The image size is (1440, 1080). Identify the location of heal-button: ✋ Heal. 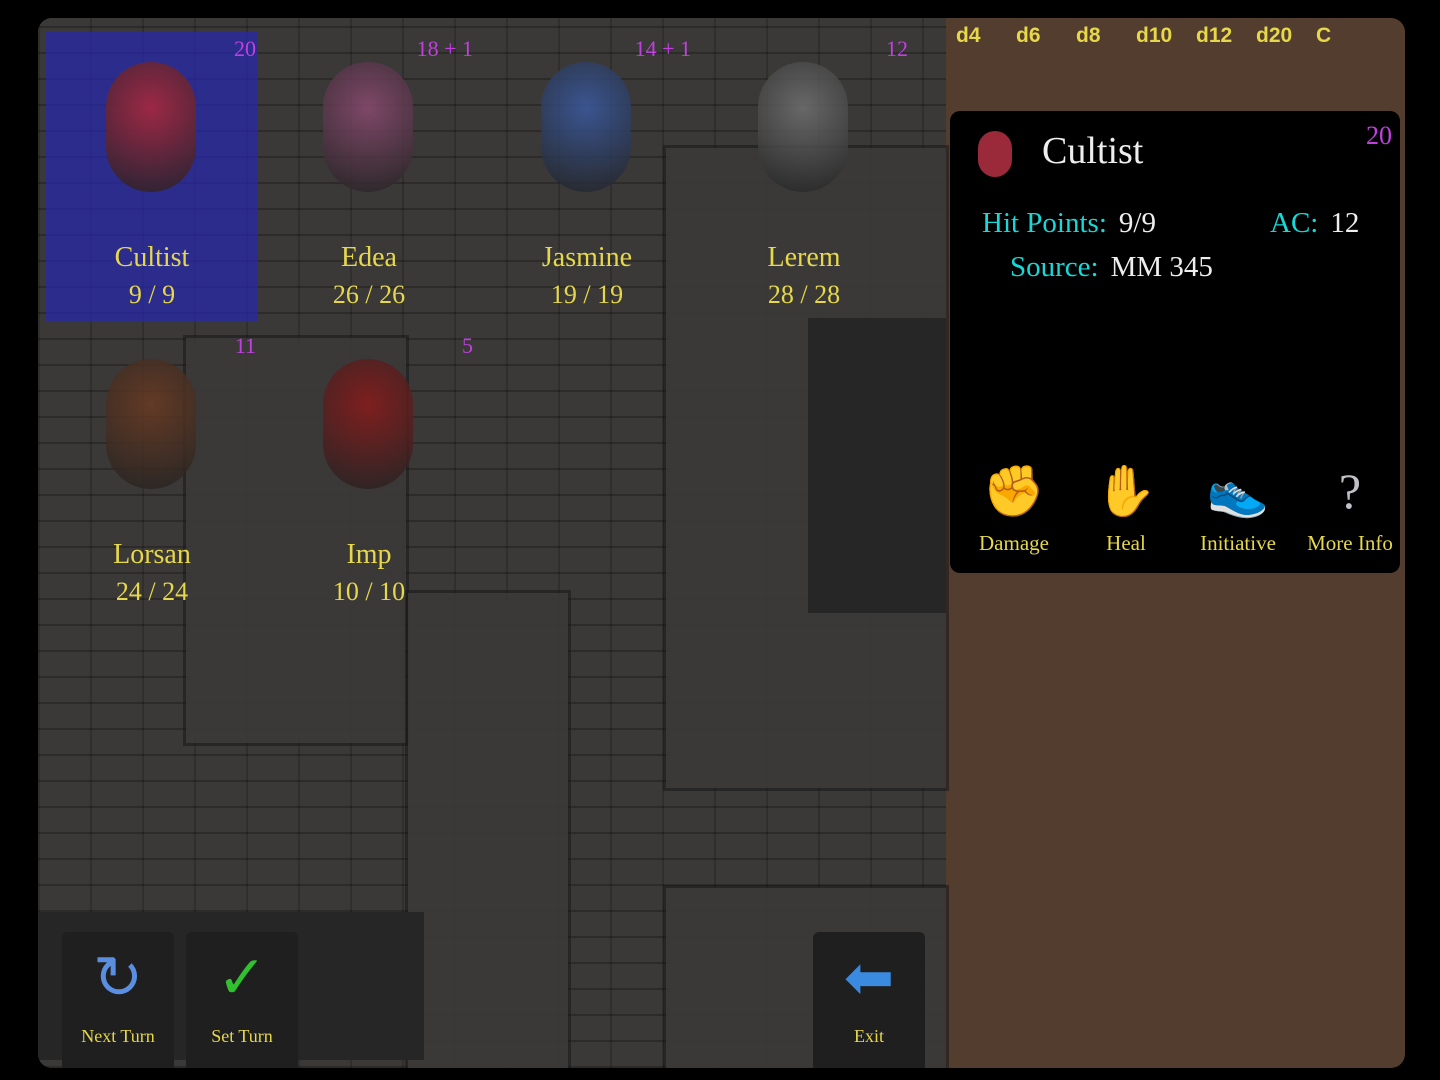
(1126, 503).